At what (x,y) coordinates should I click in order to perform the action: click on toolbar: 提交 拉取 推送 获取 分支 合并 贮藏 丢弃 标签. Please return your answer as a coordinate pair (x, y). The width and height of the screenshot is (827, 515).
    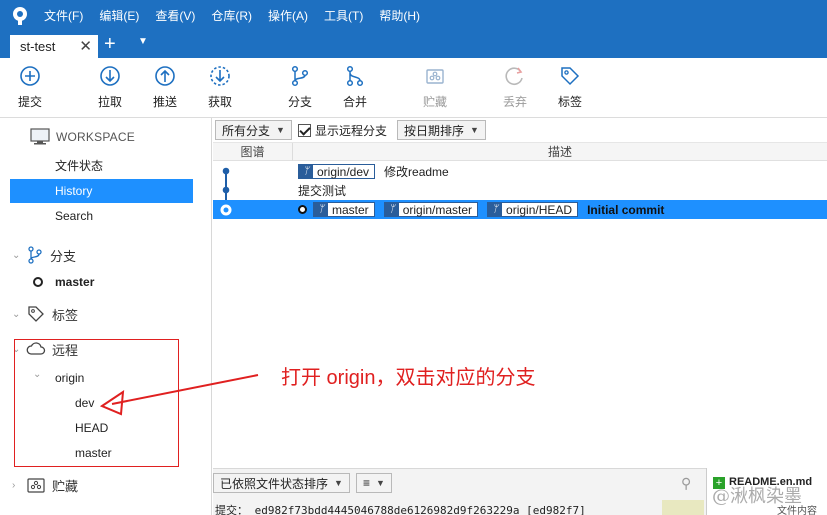
    Looking at the image, I should click on (413, 88).